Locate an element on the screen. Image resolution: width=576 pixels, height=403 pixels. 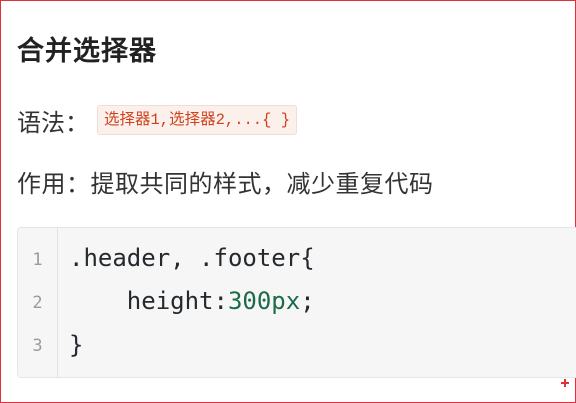
syntax-line: 语法： 选择器1,选择器2,...{ } is located at coordinates (157, 120).